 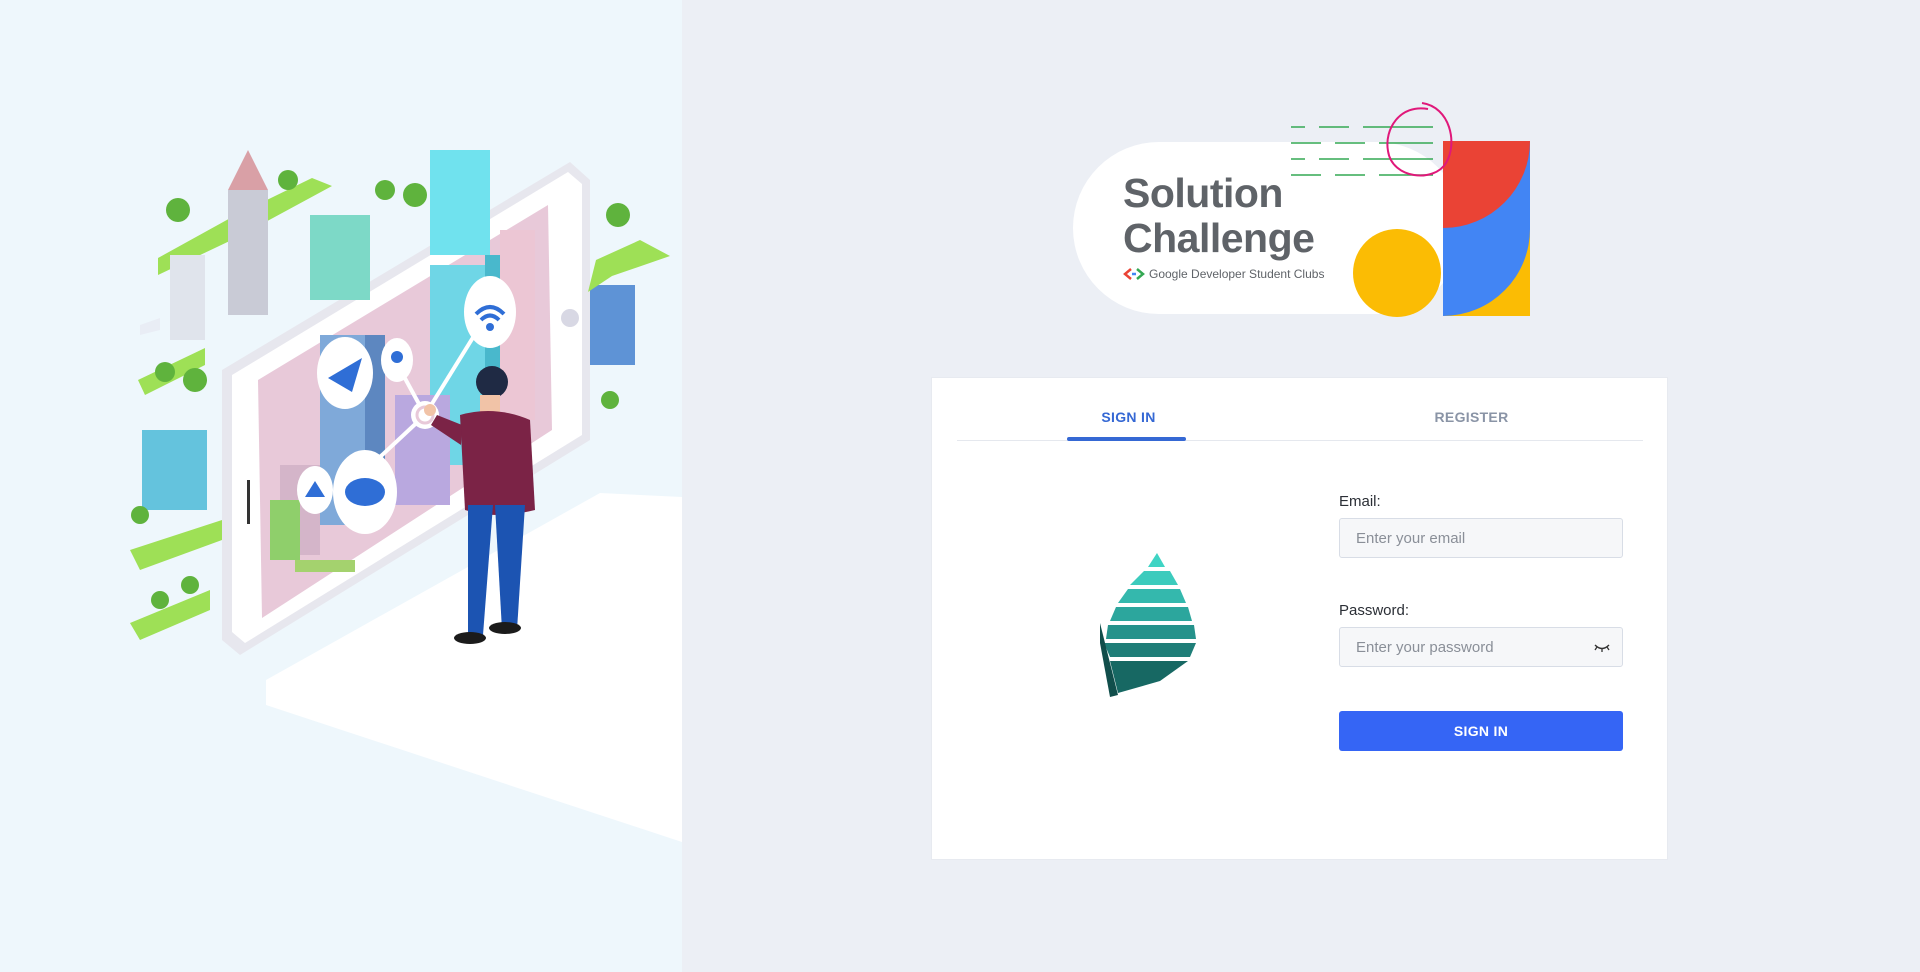 I want to click on email-field-wrapper, so click(x=1481, y=538).